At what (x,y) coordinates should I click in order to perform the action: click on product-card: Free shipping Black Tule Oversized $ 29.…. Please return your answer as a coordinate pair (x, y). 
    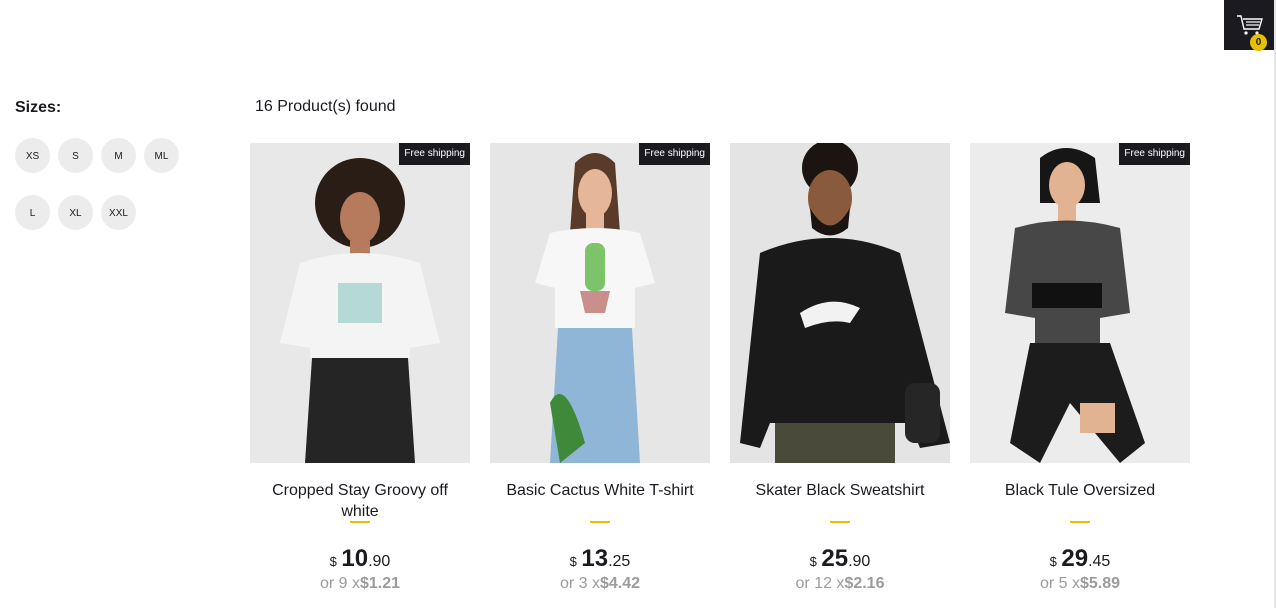
    Looking at the image, I should click on (1080, 375).